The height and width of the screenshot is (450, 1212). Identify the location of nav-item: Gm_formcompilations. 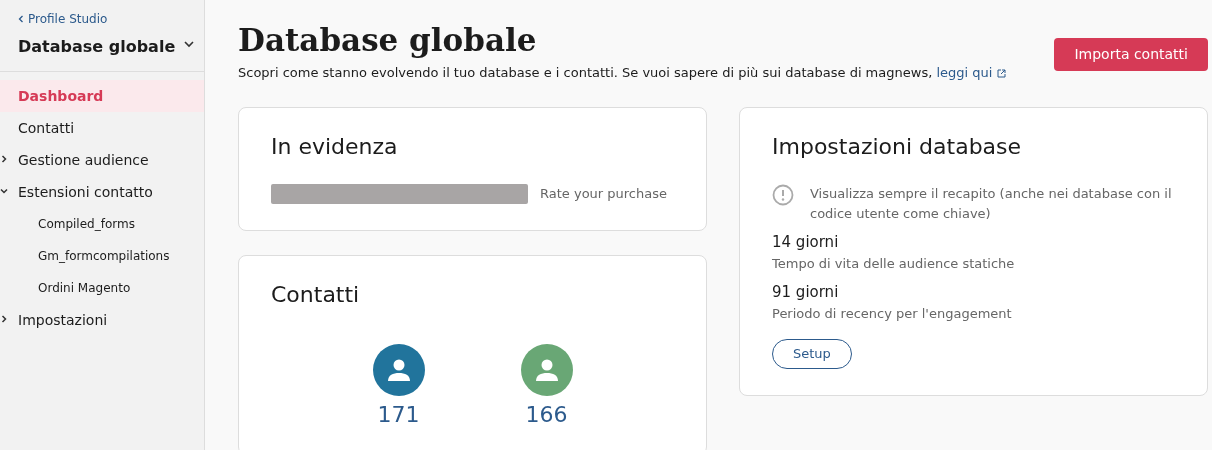
(102, 256).